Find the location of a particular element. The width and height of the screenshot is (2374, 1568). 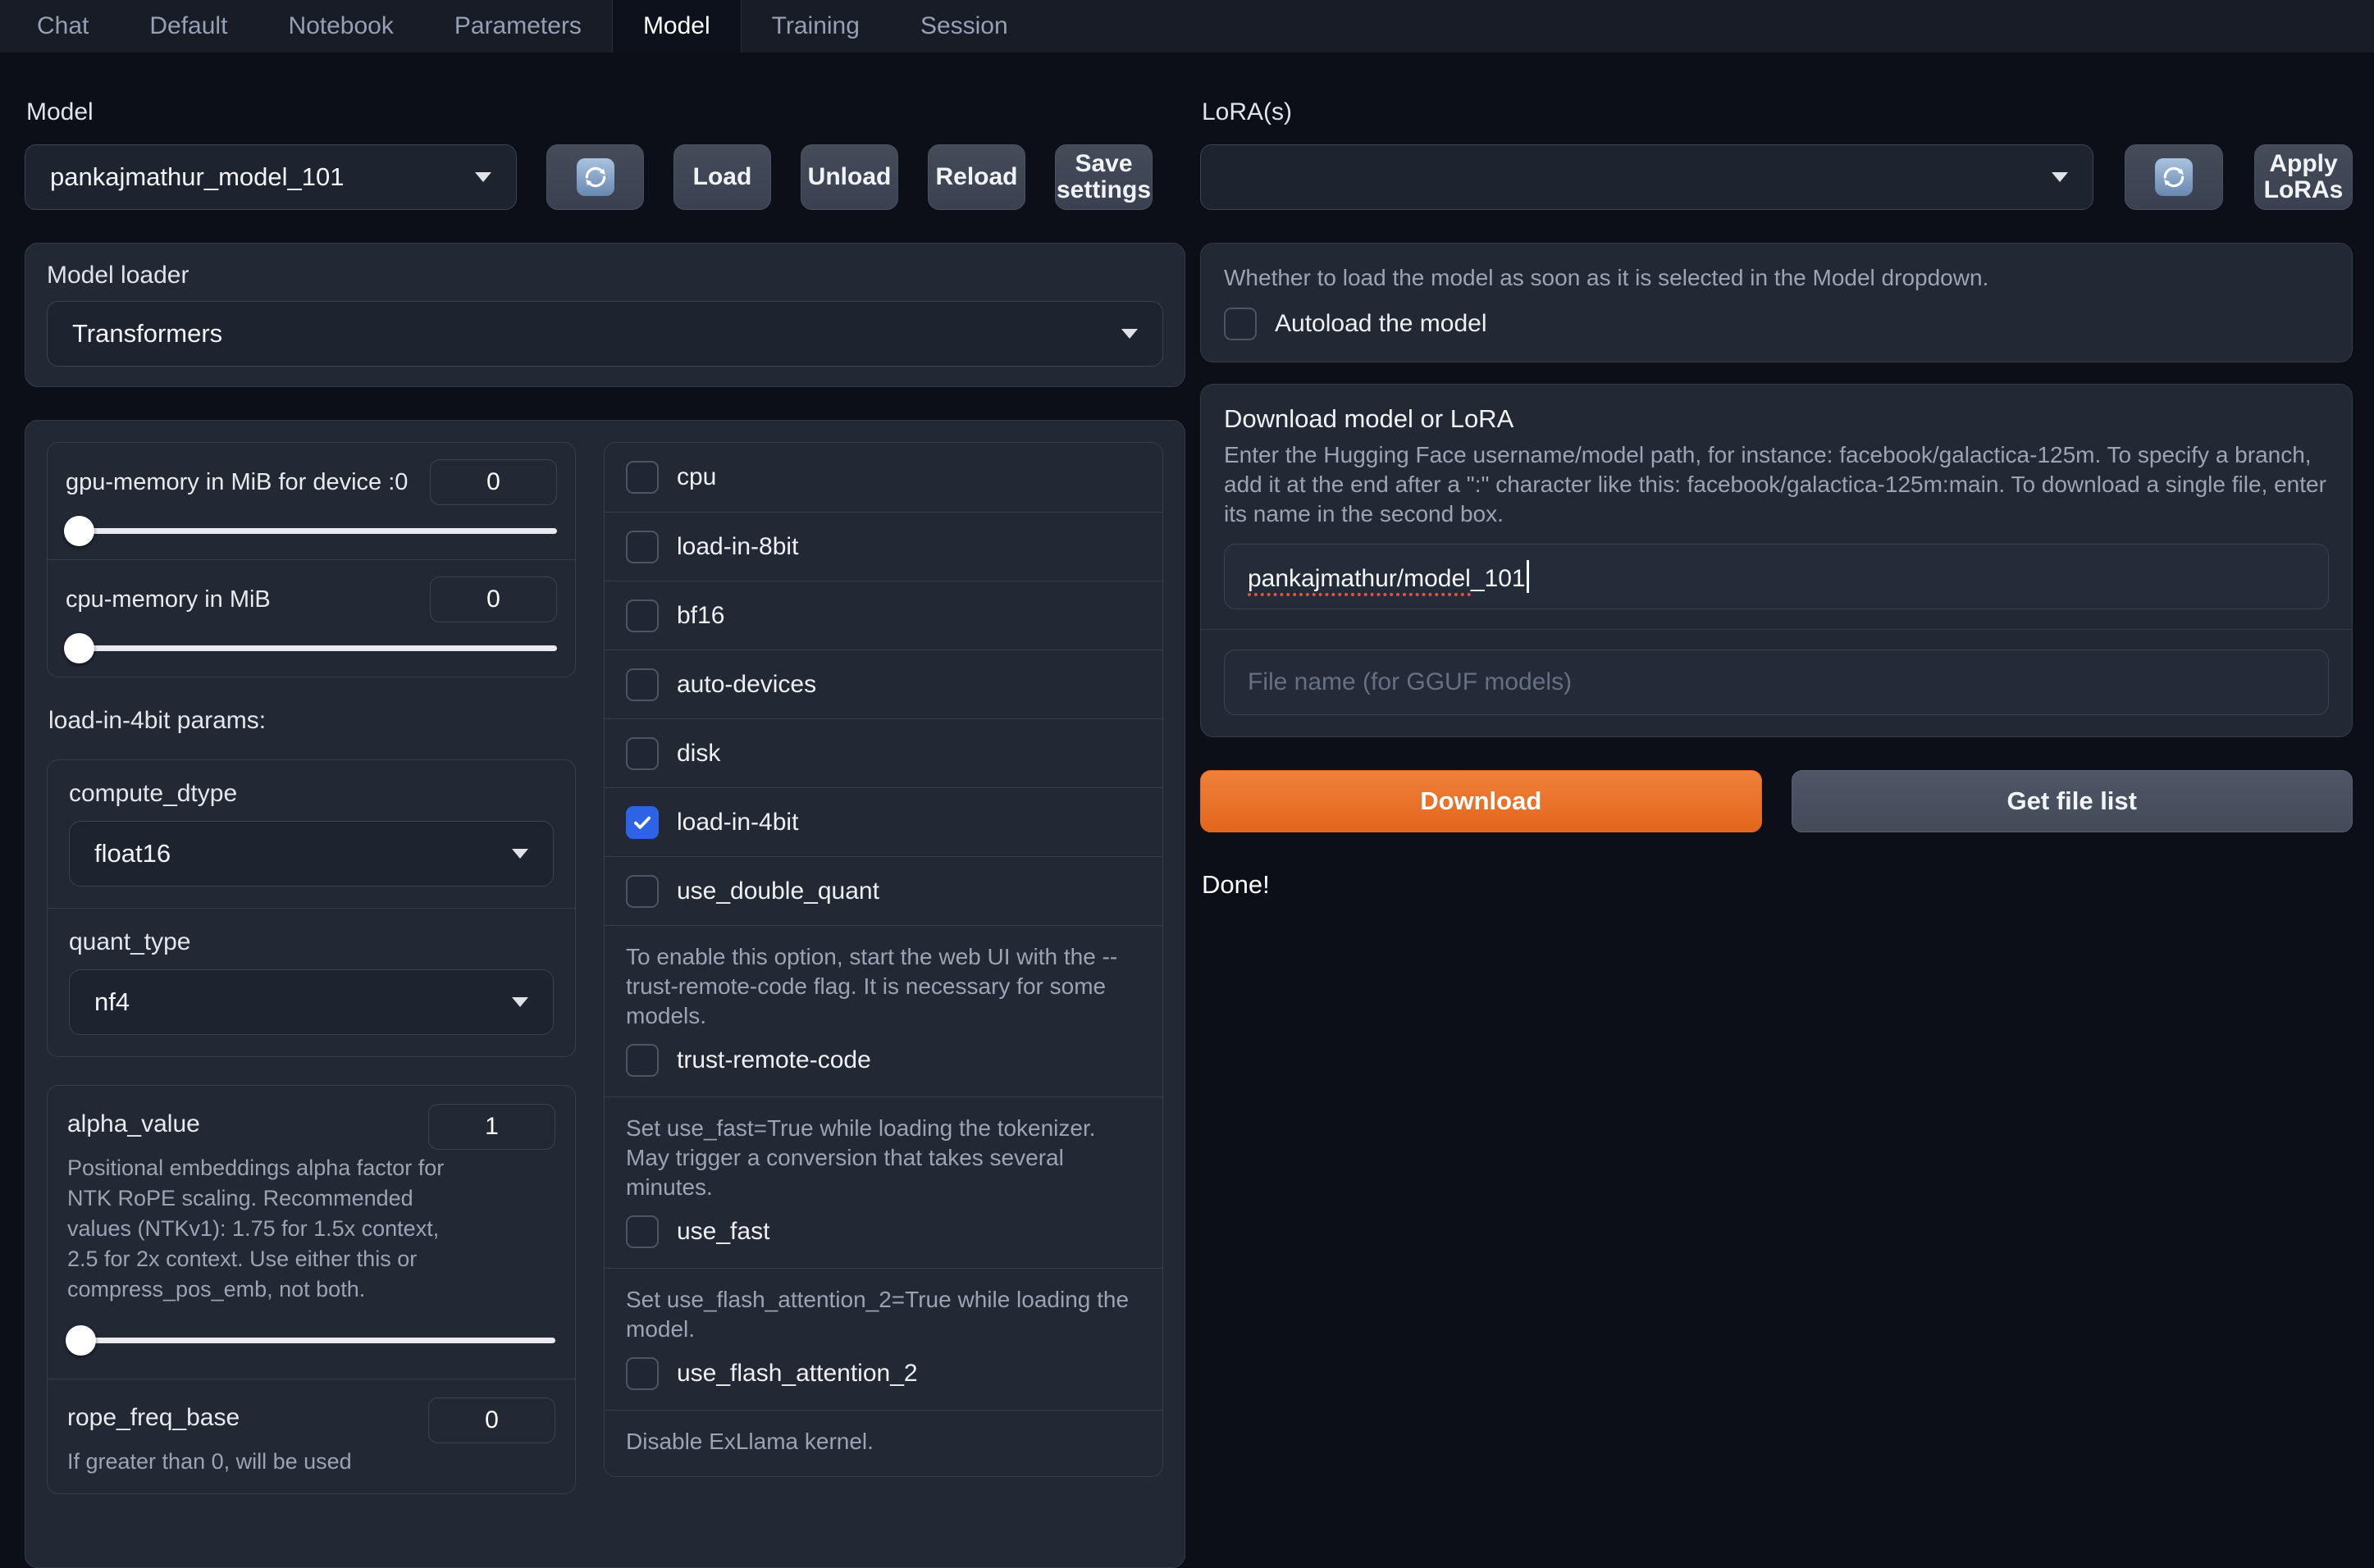

alpha-value-slider is located at coordinates (310, 1340).